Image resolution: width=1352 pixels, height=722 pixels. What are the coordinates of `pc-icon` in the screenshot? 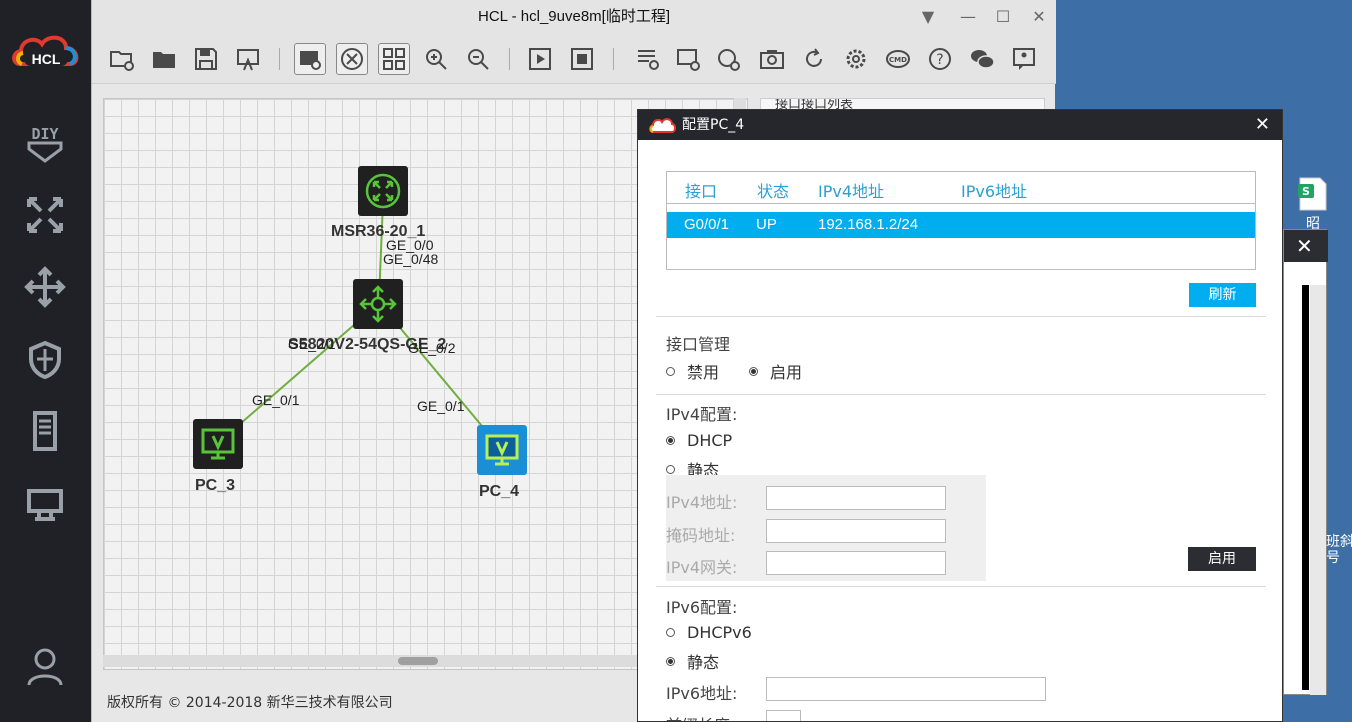 It's located at (502, 450).